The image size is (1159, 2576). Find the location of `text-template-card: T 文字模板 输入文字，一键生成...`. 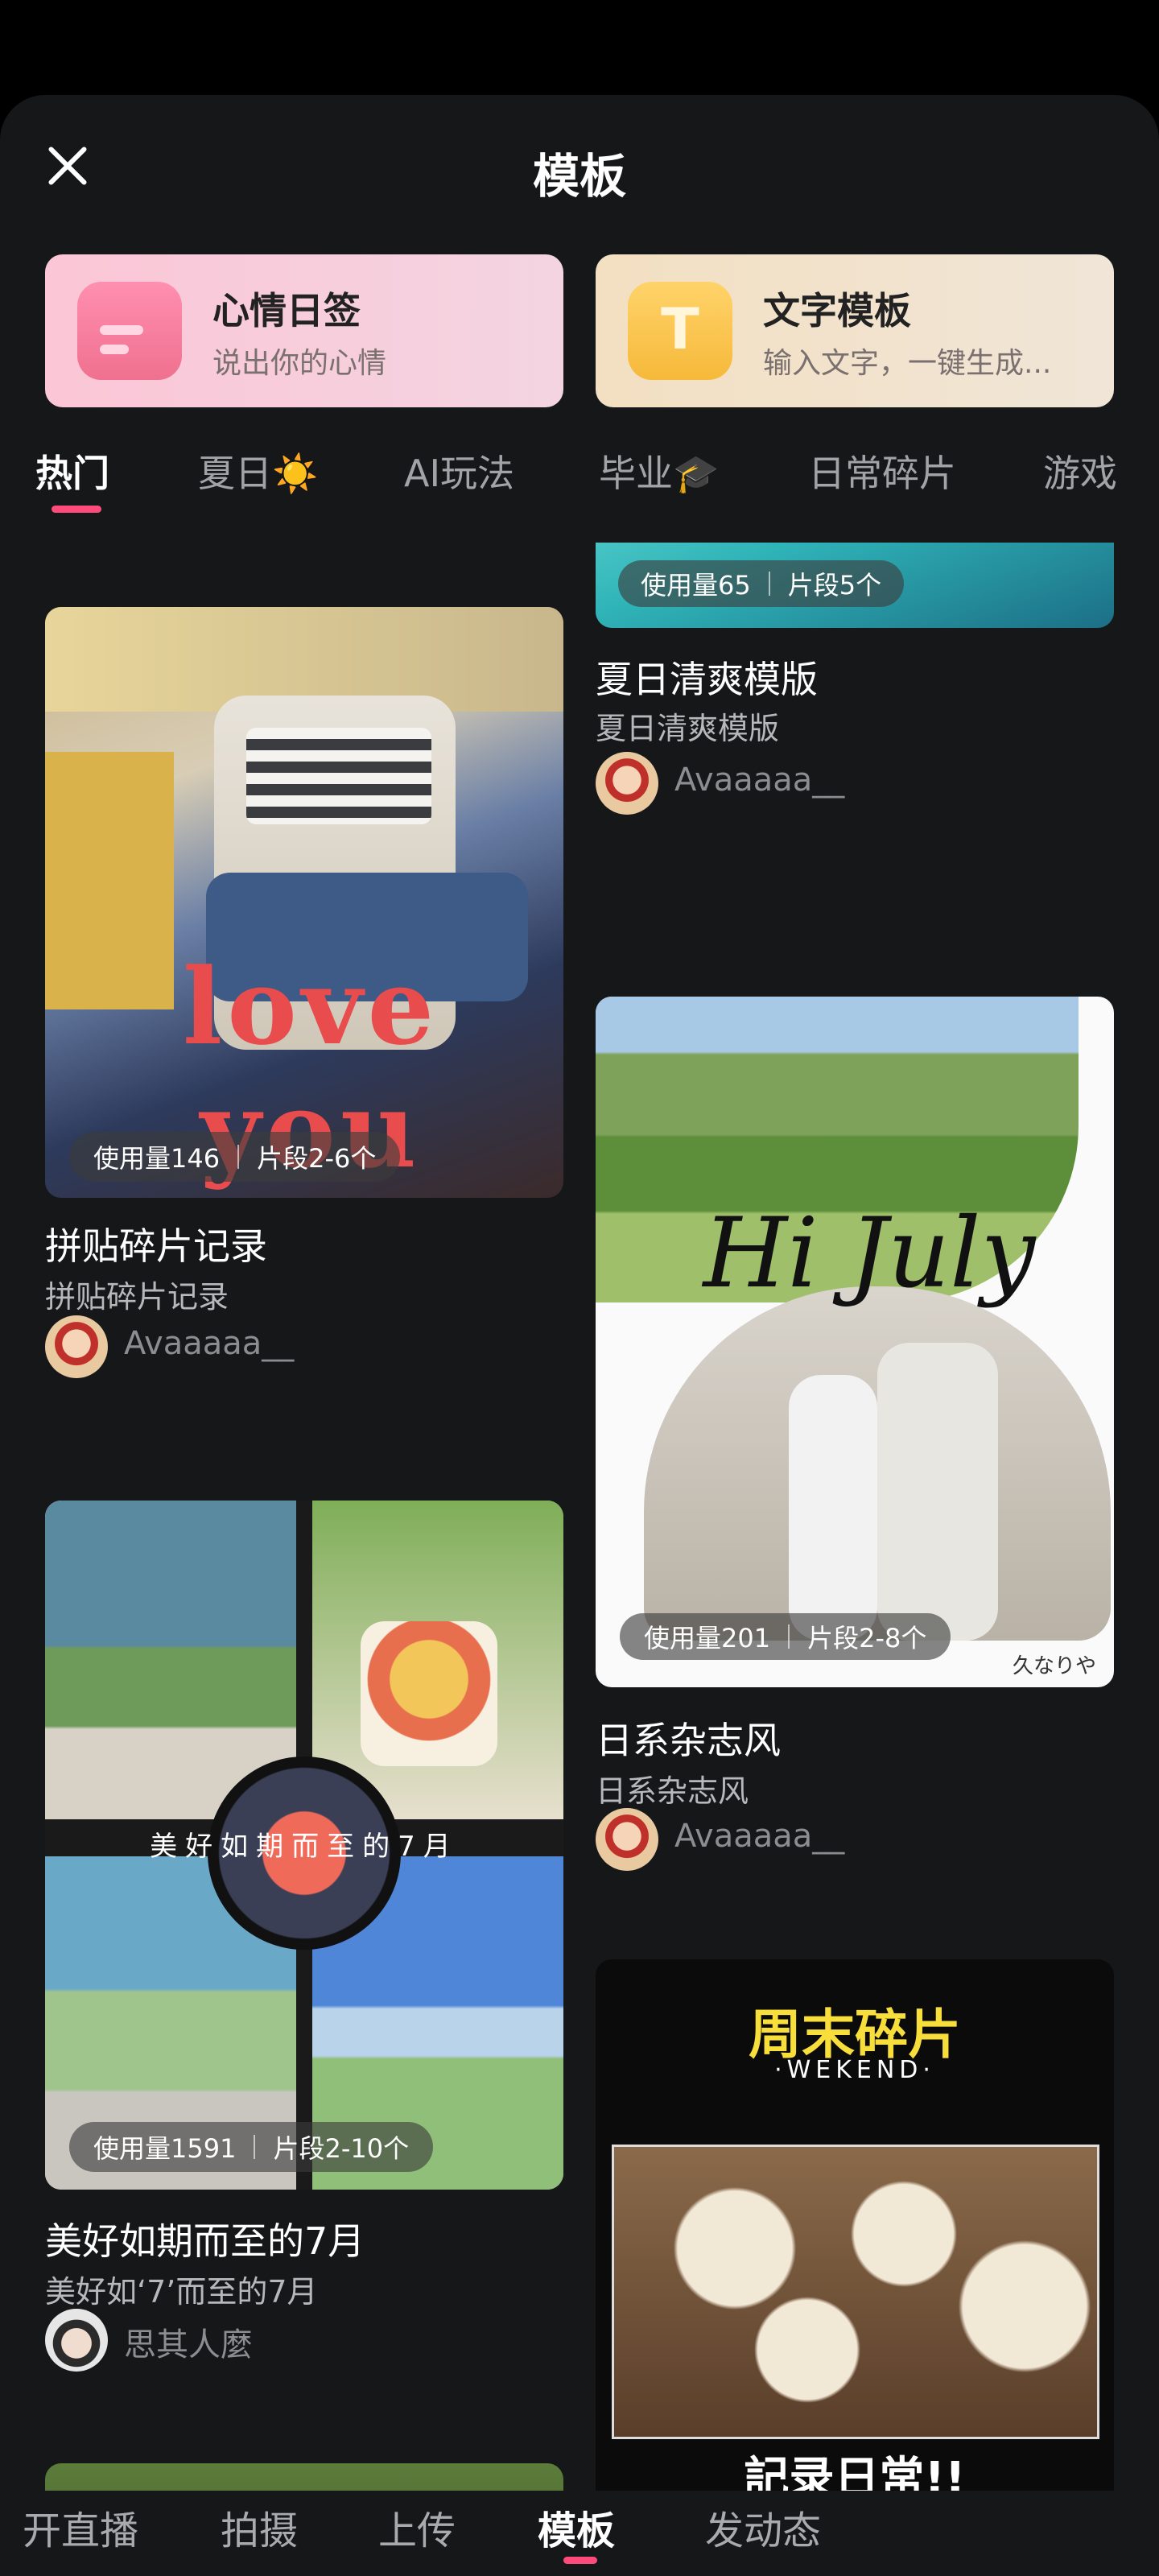

text-template-card: T 文字模板 输入文字，一键生成... is located at coordinates (855, 330).